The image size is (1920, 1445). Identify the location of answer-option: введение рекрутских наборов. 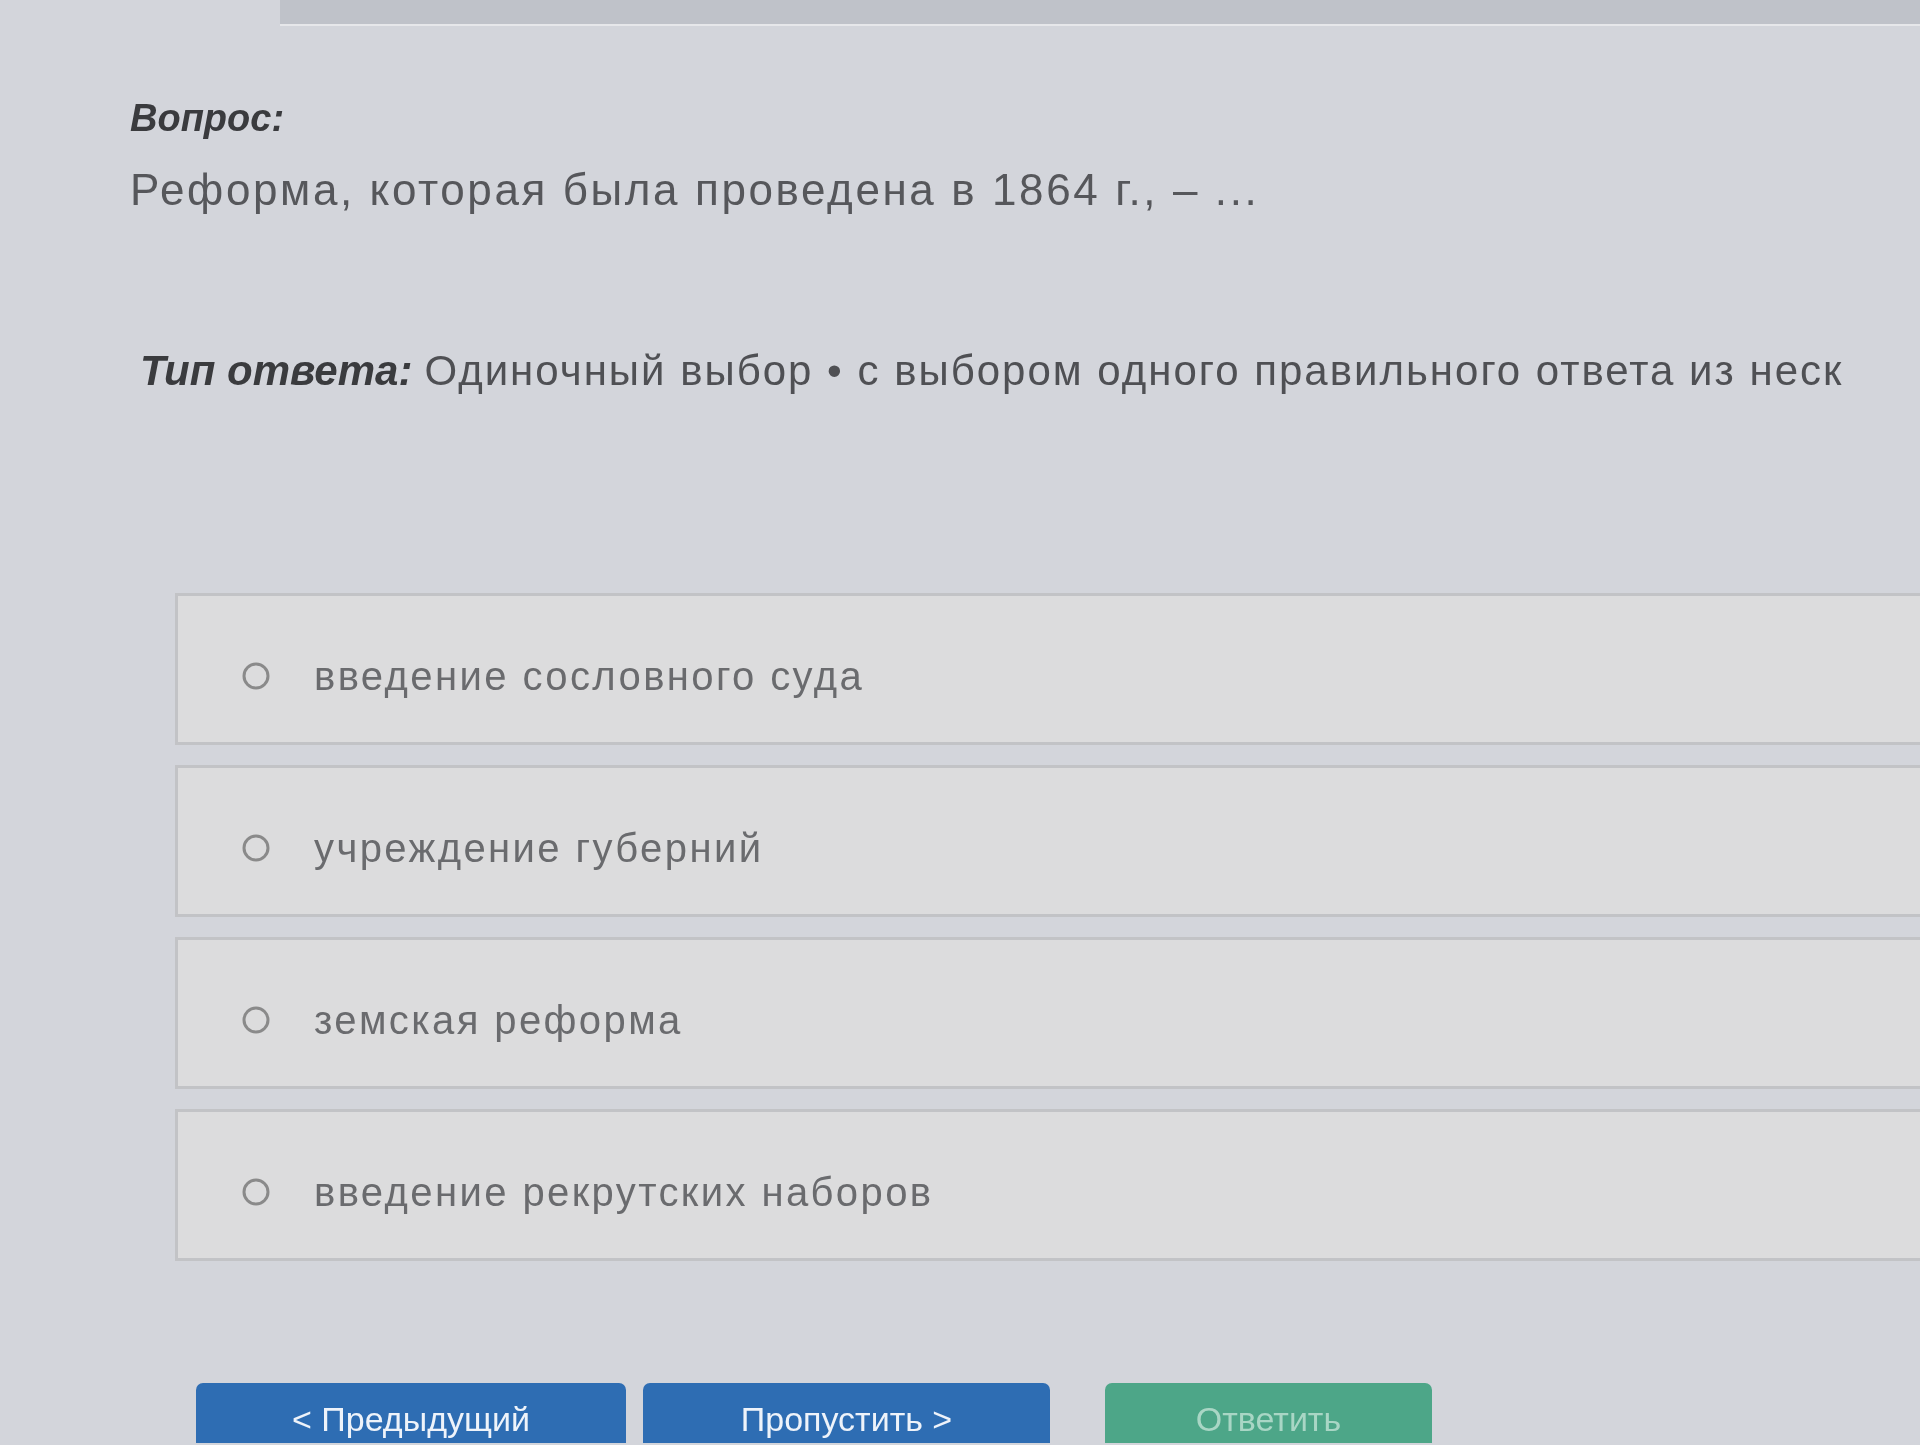
(1047, 1185).